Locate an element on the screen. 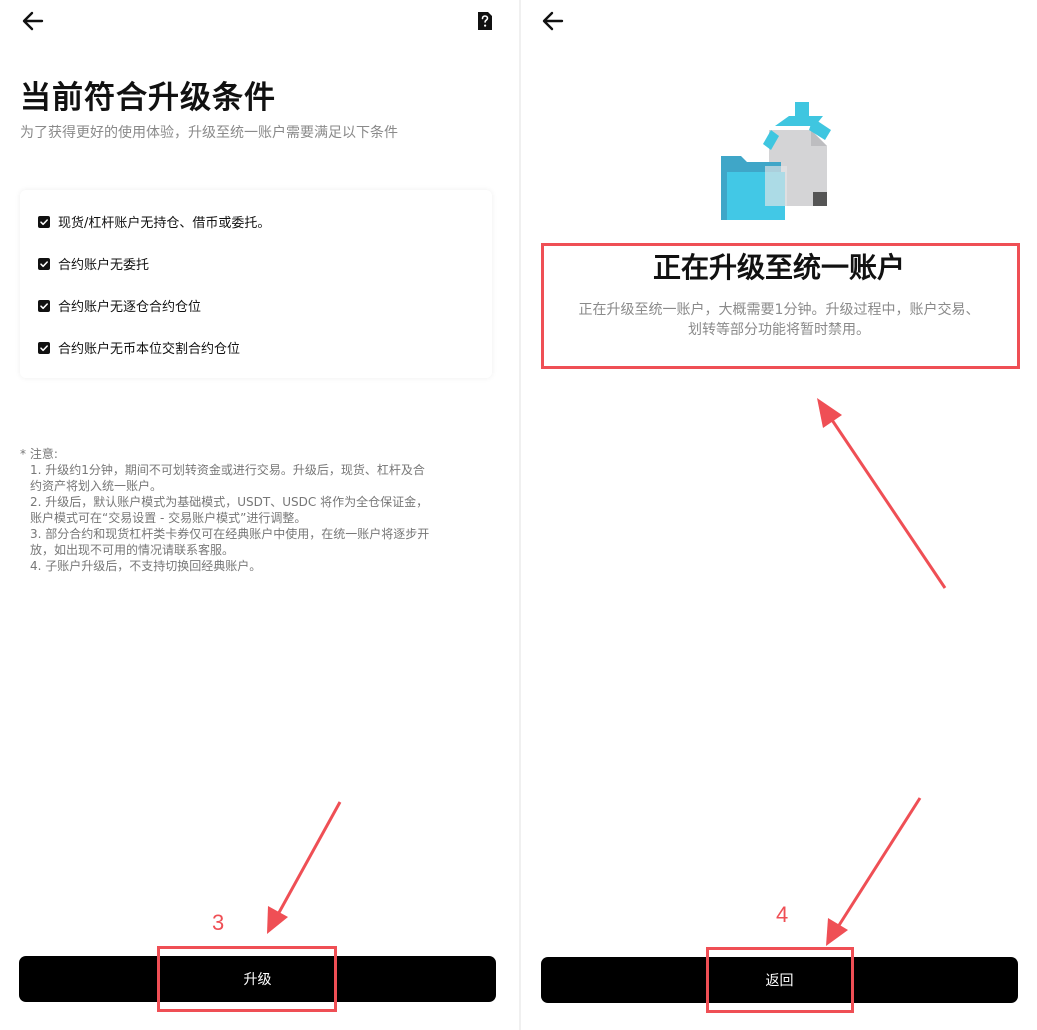  condition-item: 合约账户无币本位交割合约仓位 is located at coordinates (139, 347).